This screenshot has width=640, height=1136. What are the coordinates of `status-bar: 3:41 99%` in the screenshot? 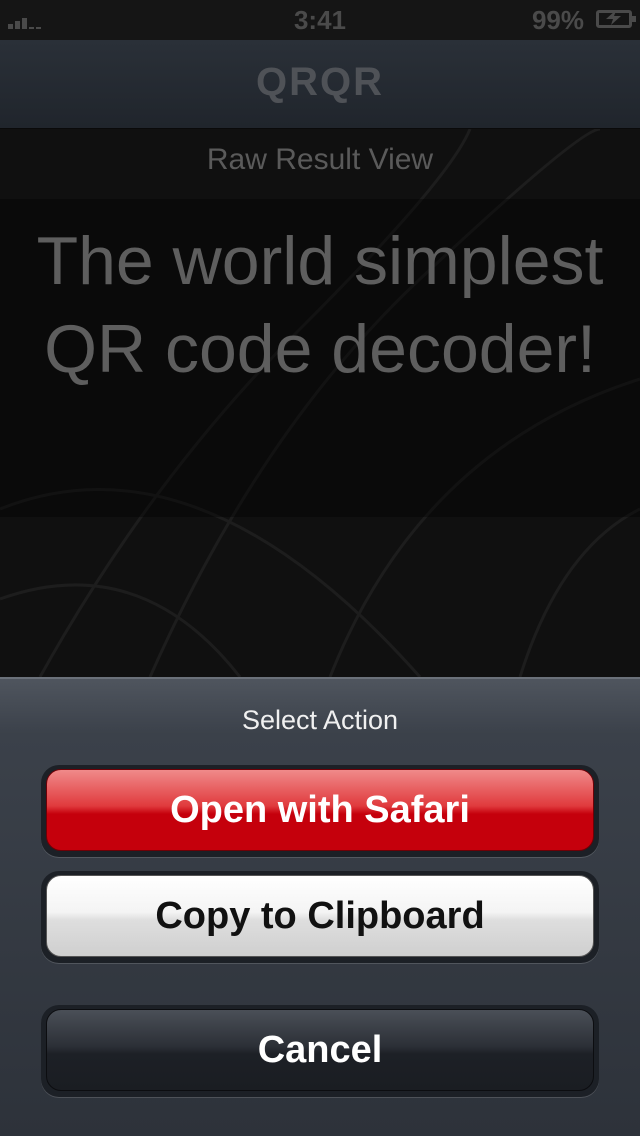 It's located at (320, 20).